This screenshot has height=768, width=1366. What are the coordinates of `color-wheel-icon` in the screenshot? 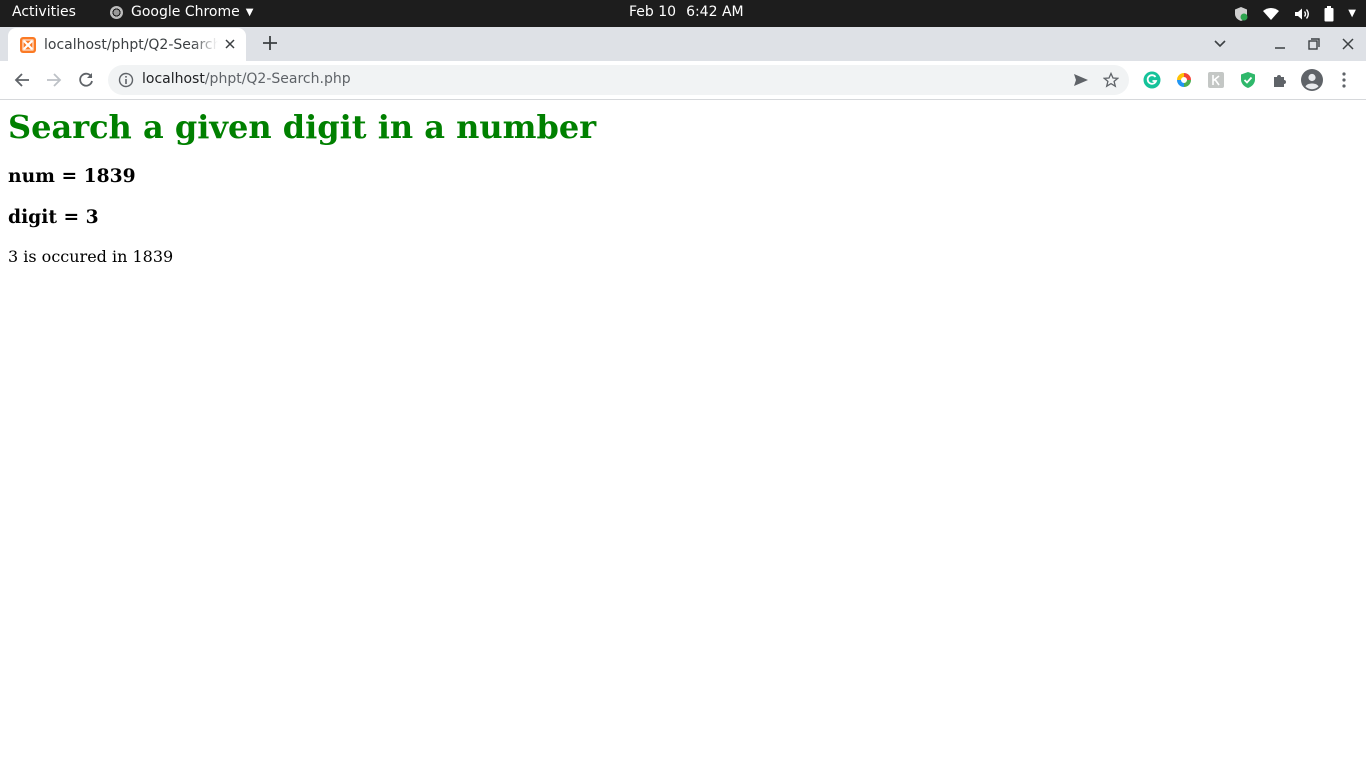 It's located at (1184, 80).